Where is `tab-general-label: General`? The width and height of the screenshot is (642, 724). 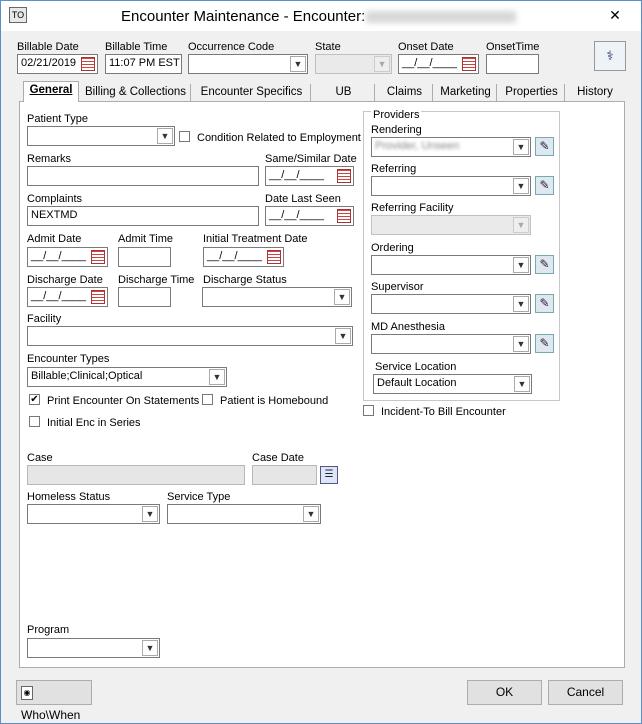 tab-general-label: General is located at coordinates (51, 90).